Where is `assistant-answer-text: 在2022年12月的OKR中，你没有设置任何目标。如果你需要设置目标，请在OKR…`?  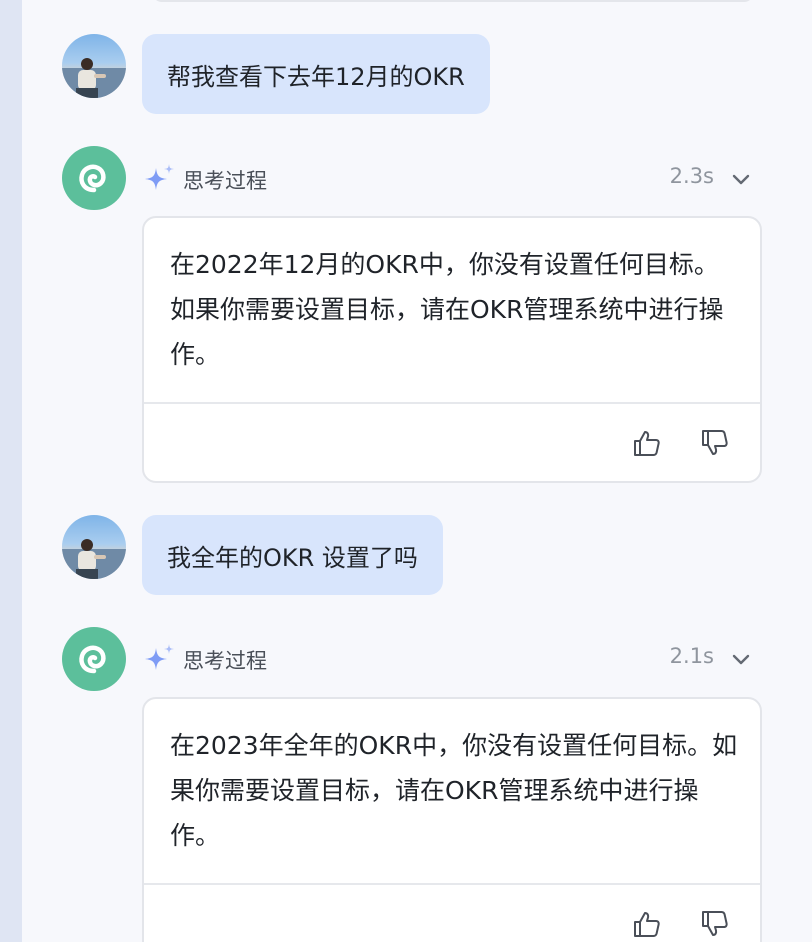 assistant-answer-text: 在2022年12月的OKR中，你没有设置任何目标。如果你需要设置目标，请在OKR… is located at coordinates (447, 309).